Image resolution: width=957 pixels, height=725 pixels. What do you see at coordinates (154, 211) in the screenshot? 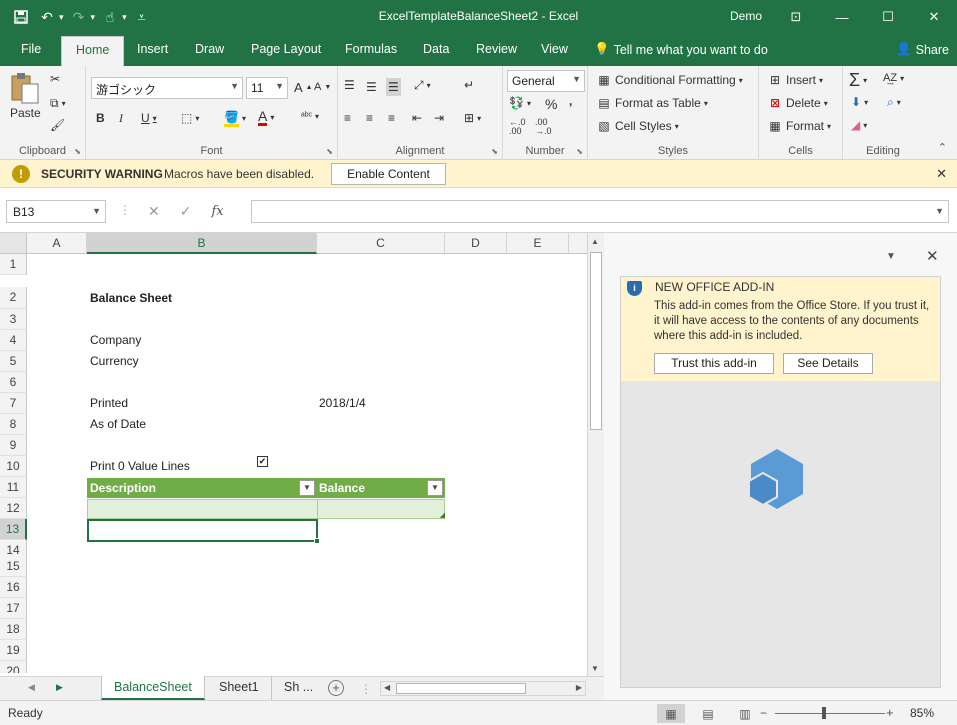
I see `cancel-icon: ✕` at bounding box center [154, 211].